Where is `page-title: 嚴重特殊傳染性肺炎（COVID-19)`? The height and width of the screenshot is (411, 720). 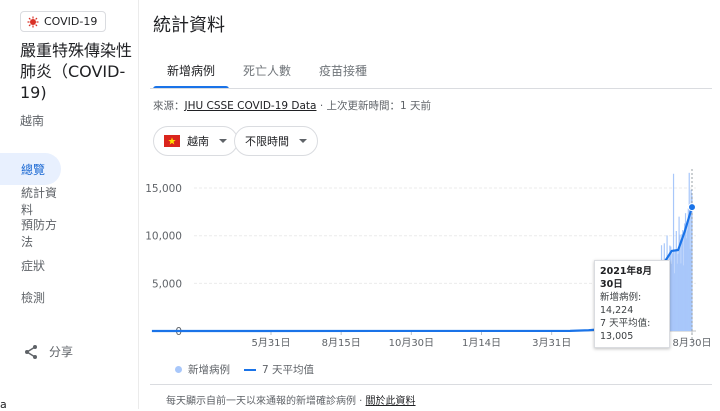 page-title: 嚴重特殊傳染性肺炎（COVID-19) is located at coordinates (76, 71).